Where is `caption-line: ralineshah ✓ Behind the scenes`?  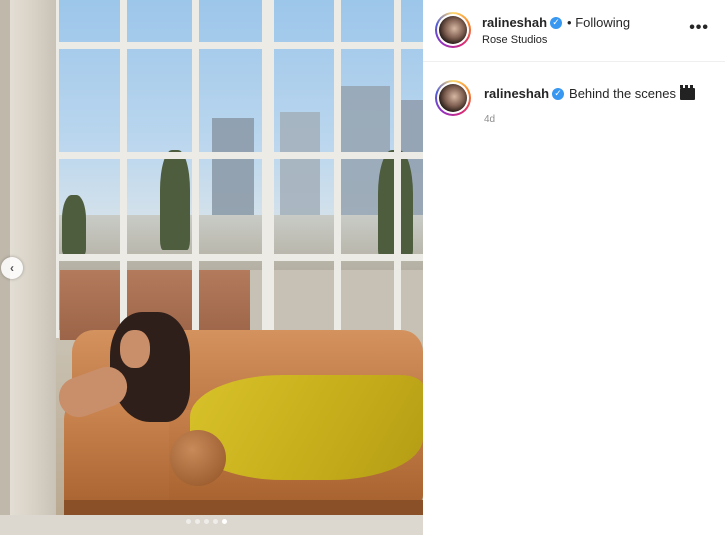 caption-line: ralineshah ✓ Behind the scenes is located at coordinates (589, 92).